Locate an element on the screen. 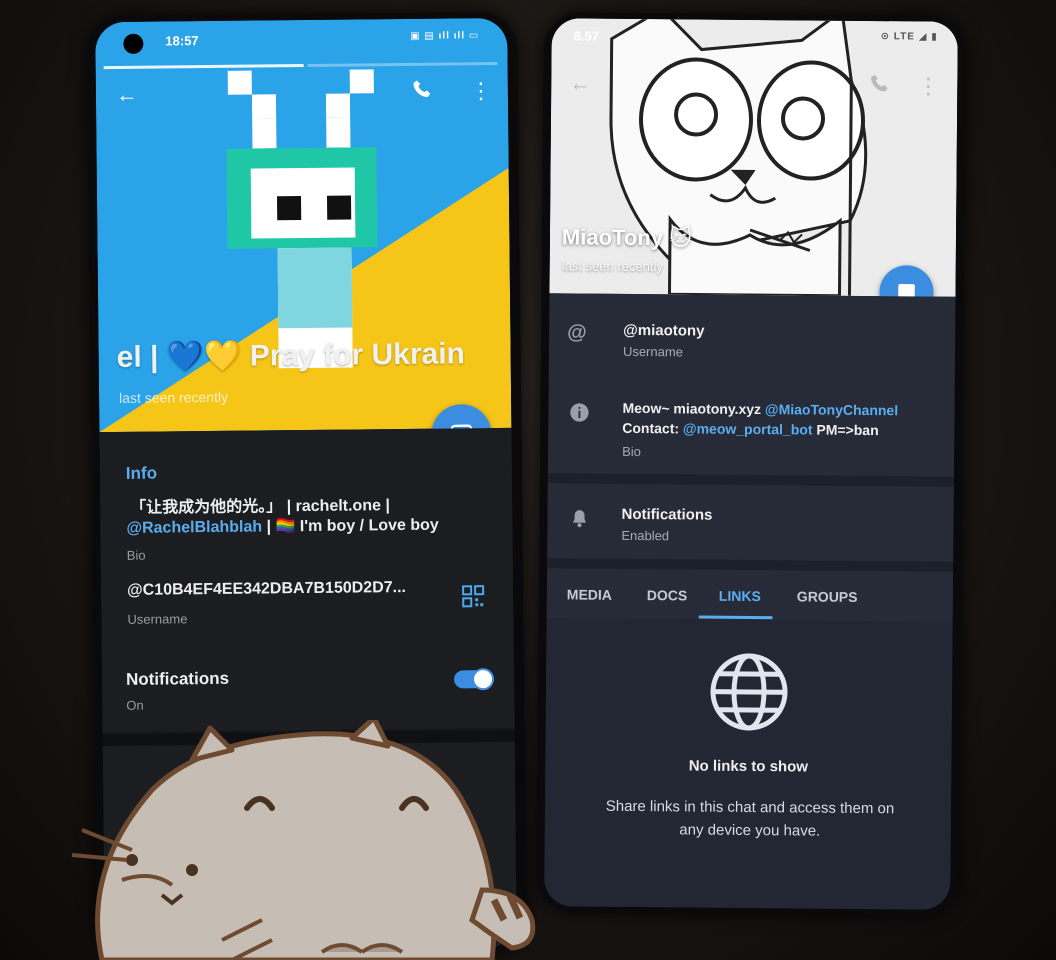  globe-icon is located at coordinates (749, 692).